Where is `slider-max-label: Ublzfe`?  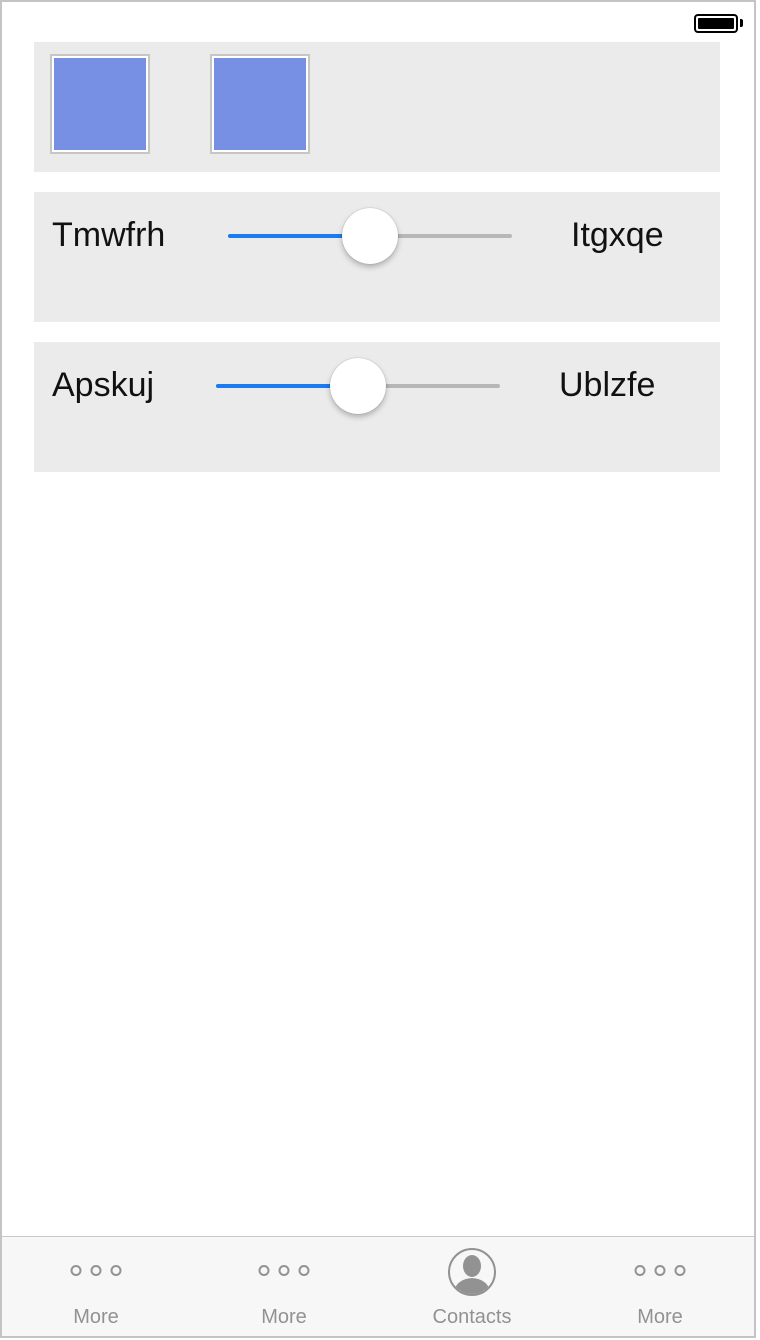 slider-max-label: Ublzfe is located at coordinates (607, 385).